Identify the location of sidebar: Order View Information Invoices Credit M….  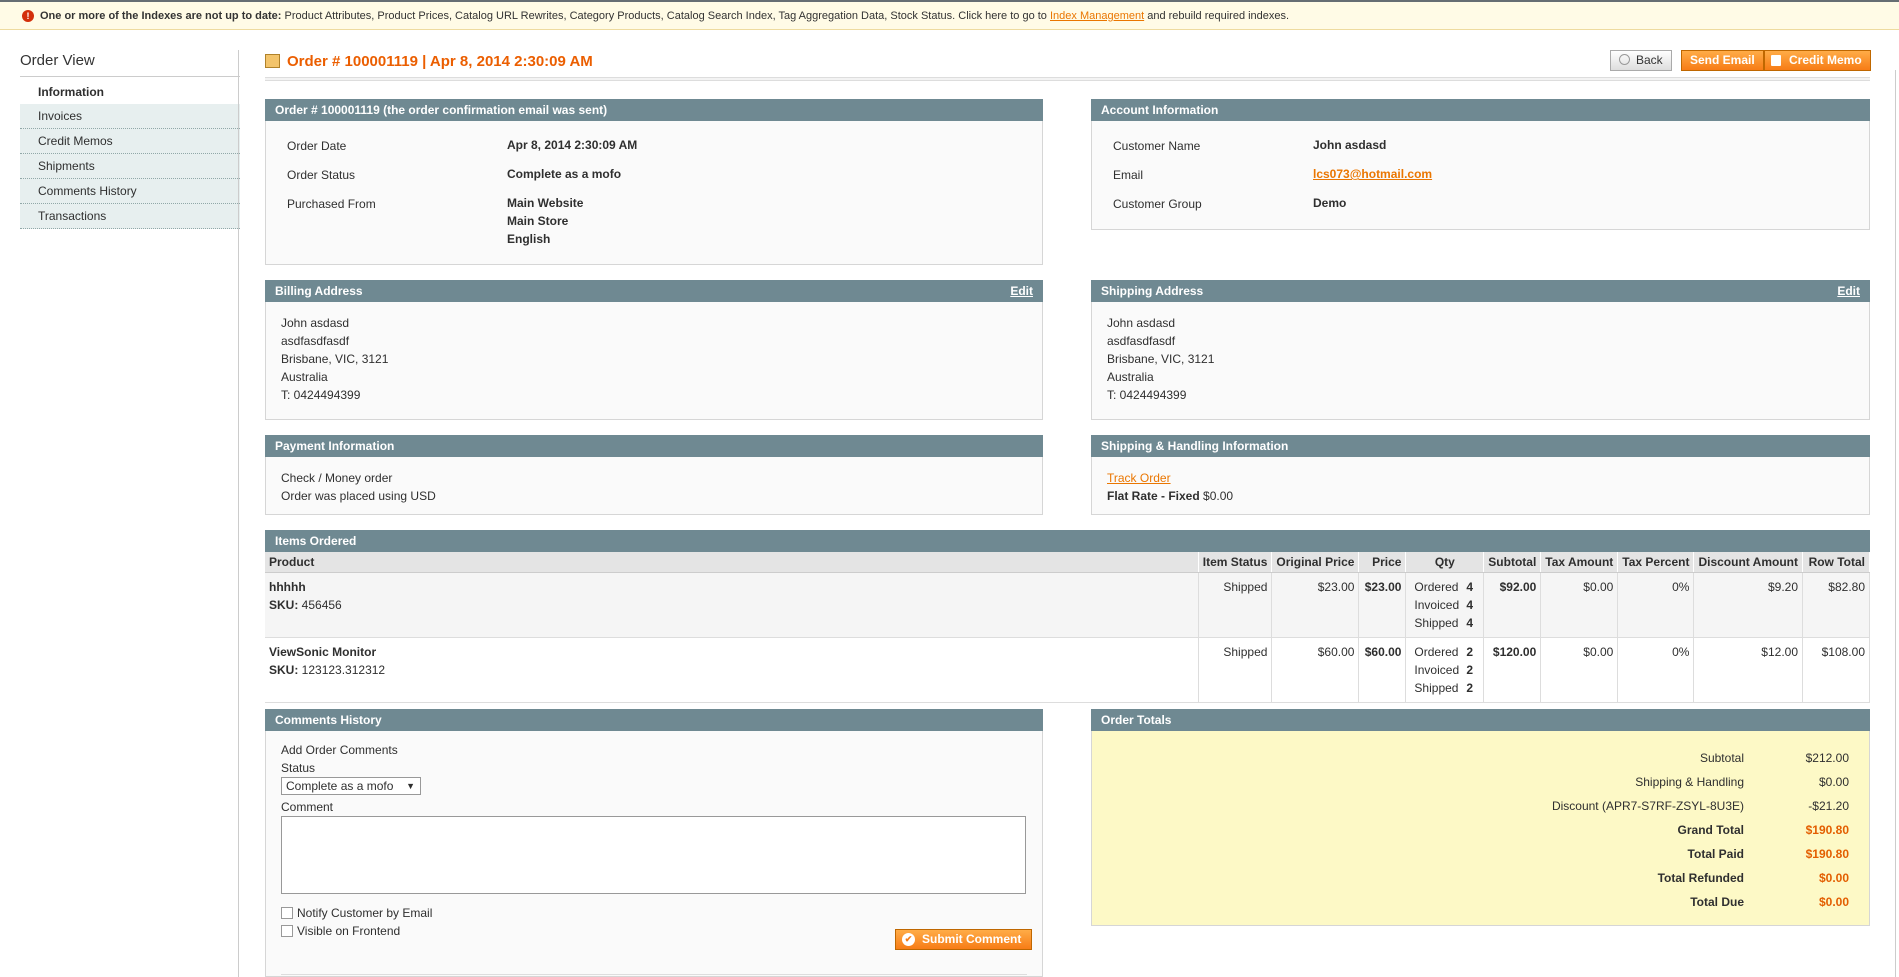
(130, 140).